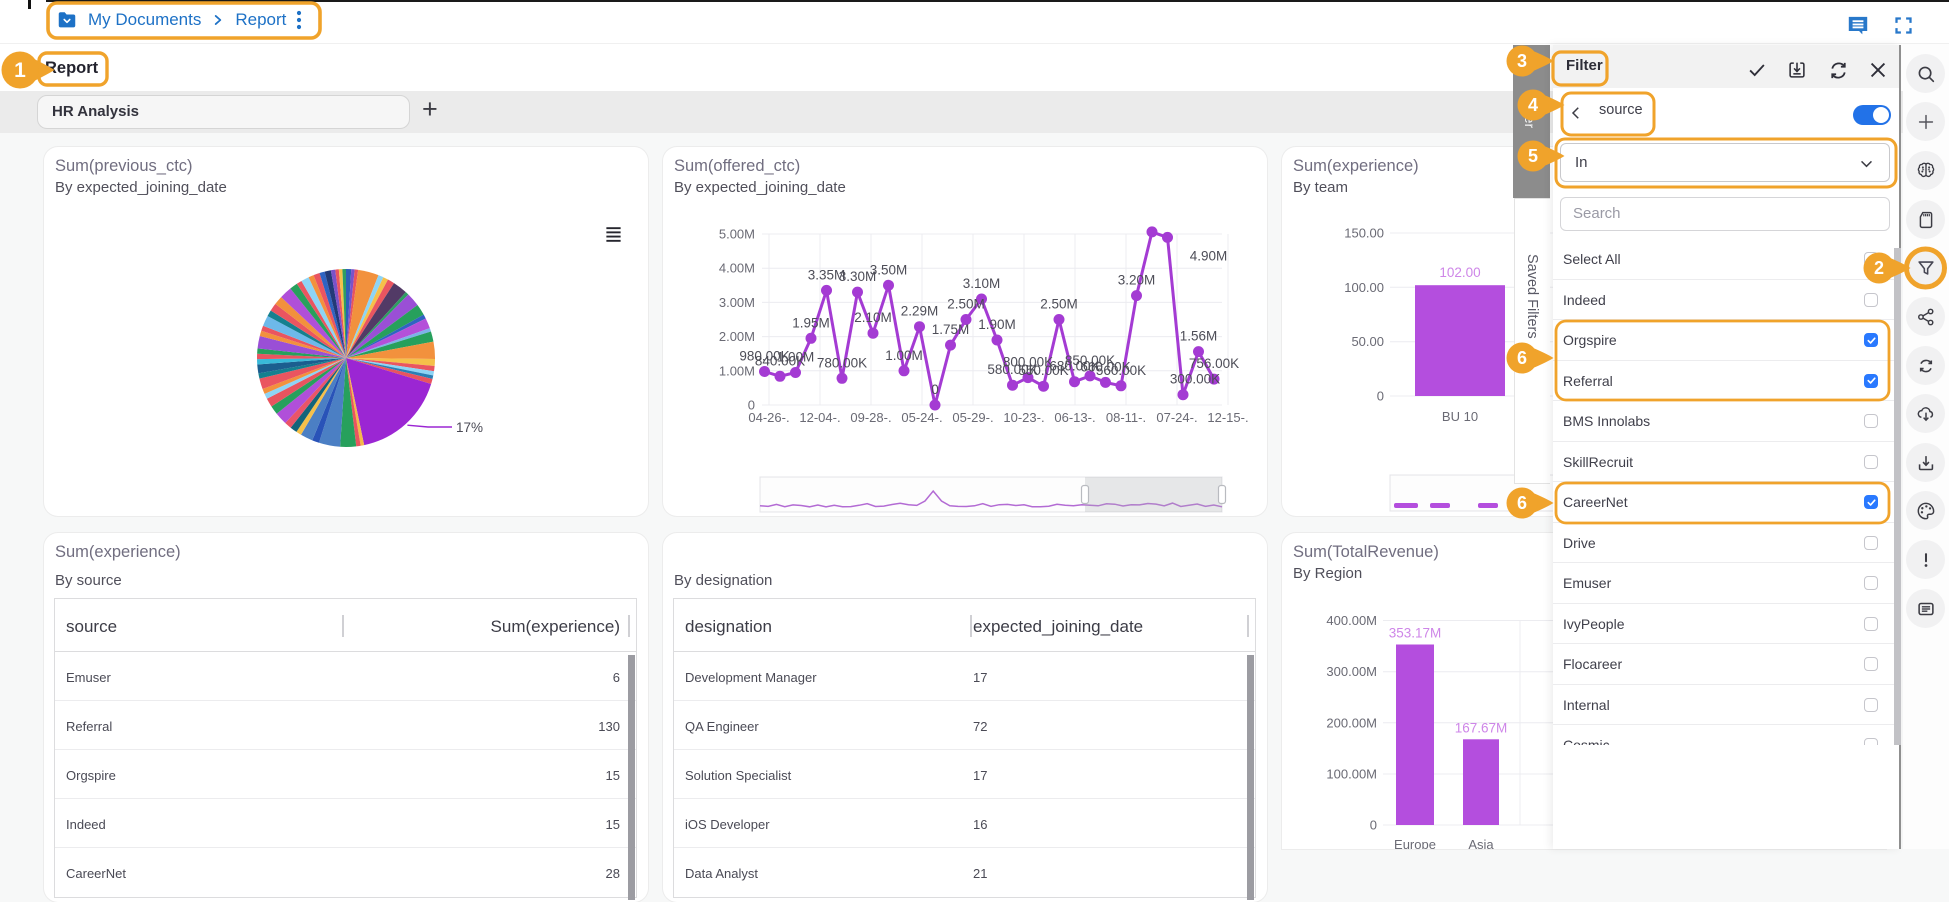  Describe the element at coordinates (1481, 843) in the screenshot. I see `svg-text: Asia` at that location.